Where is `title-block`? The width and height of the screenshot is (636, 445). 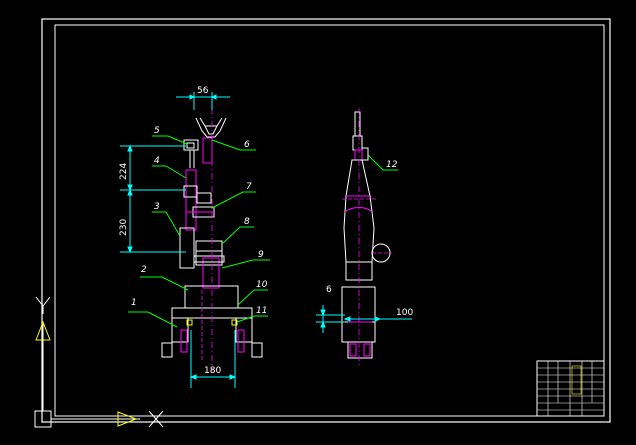 title-block is located at coordinates (570, 388).